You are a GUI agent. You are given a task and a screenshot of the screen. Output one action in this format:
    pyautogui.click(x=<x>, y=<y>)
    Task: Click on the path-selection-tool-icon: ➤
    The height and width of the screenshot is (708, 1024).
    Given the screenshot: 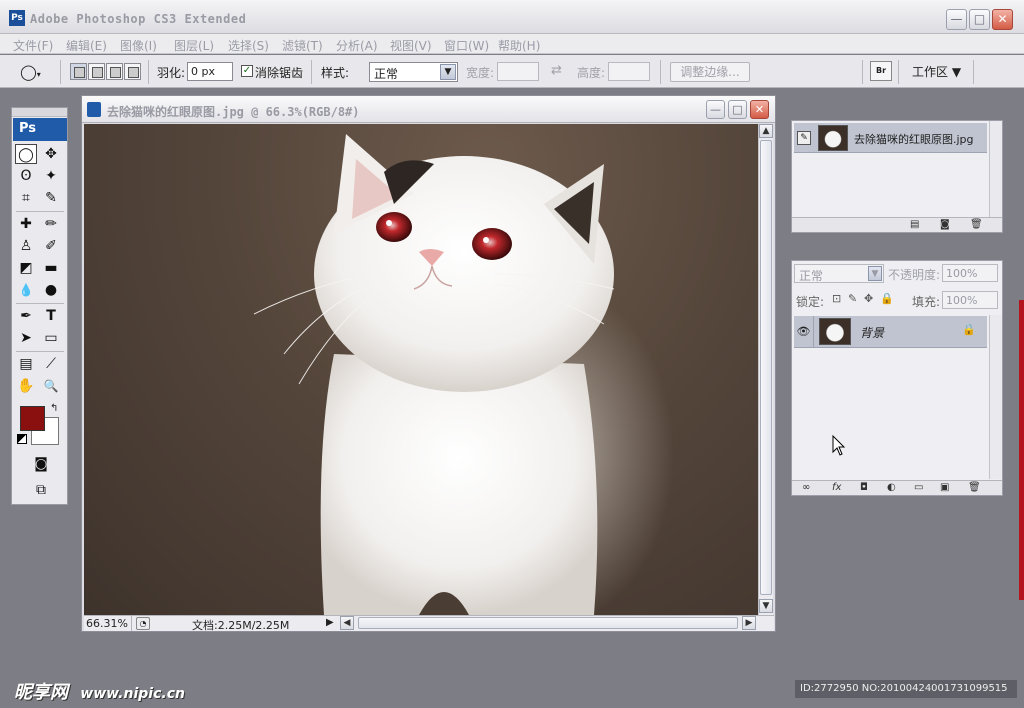 What is the action you would take?
    pyautogui.click(x=26, y=338)
    